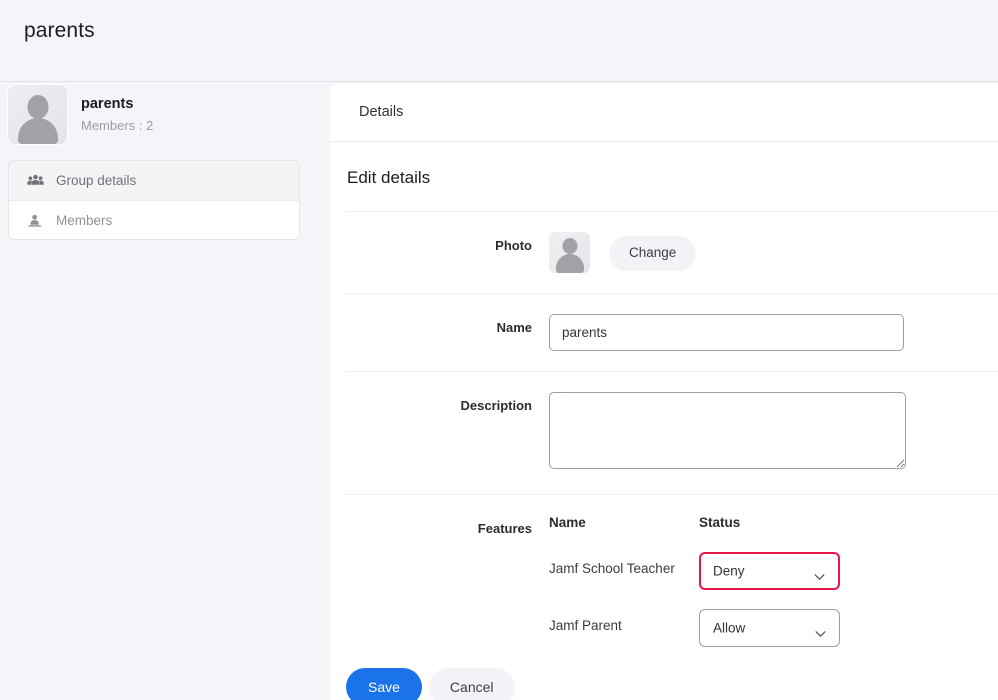  What do you see at coordinates (773, 522) in the screenshot?
I see `features-table-header: Name Status` at bounding box center [773, 522].